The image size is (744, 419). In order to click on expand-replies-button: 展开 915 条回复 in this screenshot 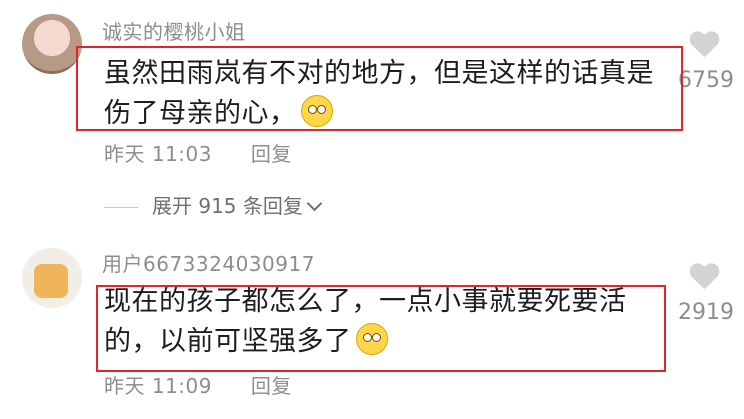, I will do `click(213, 204)`.